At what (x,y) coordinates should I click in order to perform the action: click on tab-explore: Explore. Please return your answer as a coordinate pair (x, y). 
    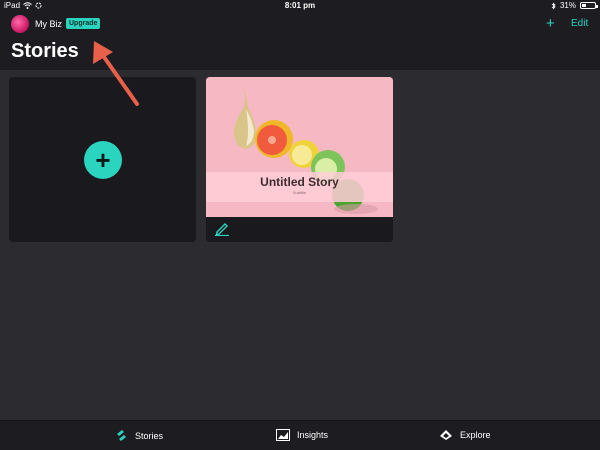
    Looking at the image, I should click on (465, 435).